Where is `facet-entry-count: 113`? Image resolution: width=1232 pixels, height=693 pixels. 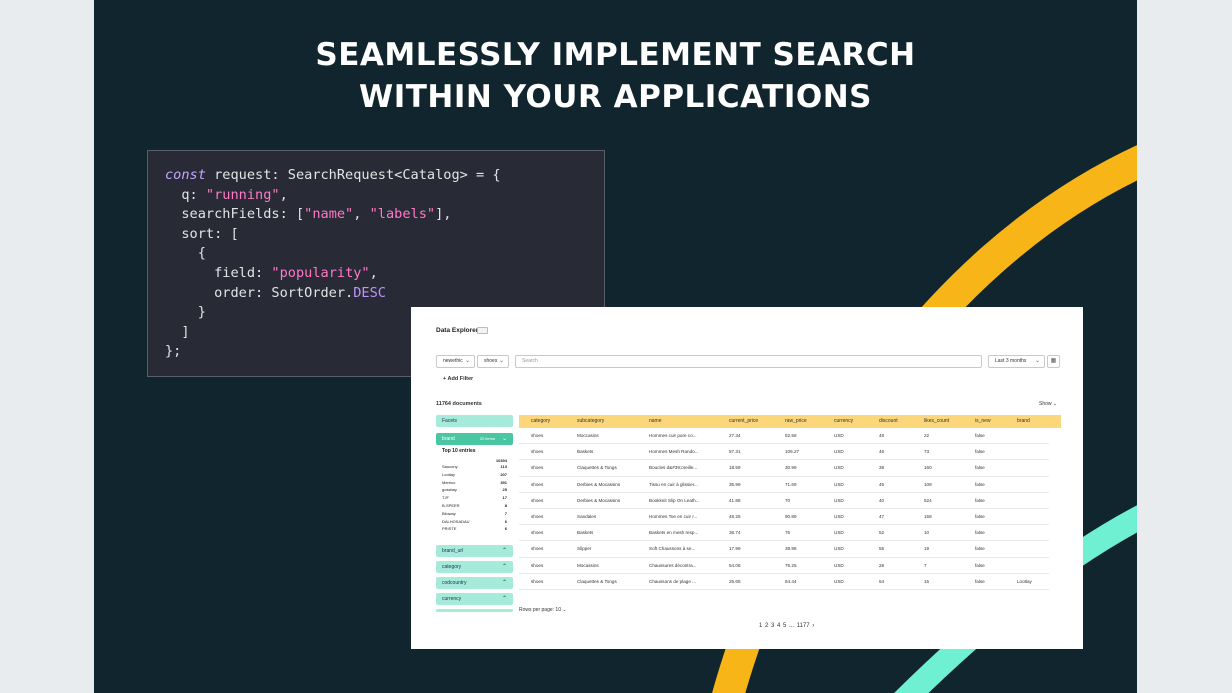
facet-entry-count: 113 is located at coordinates (503, 466).